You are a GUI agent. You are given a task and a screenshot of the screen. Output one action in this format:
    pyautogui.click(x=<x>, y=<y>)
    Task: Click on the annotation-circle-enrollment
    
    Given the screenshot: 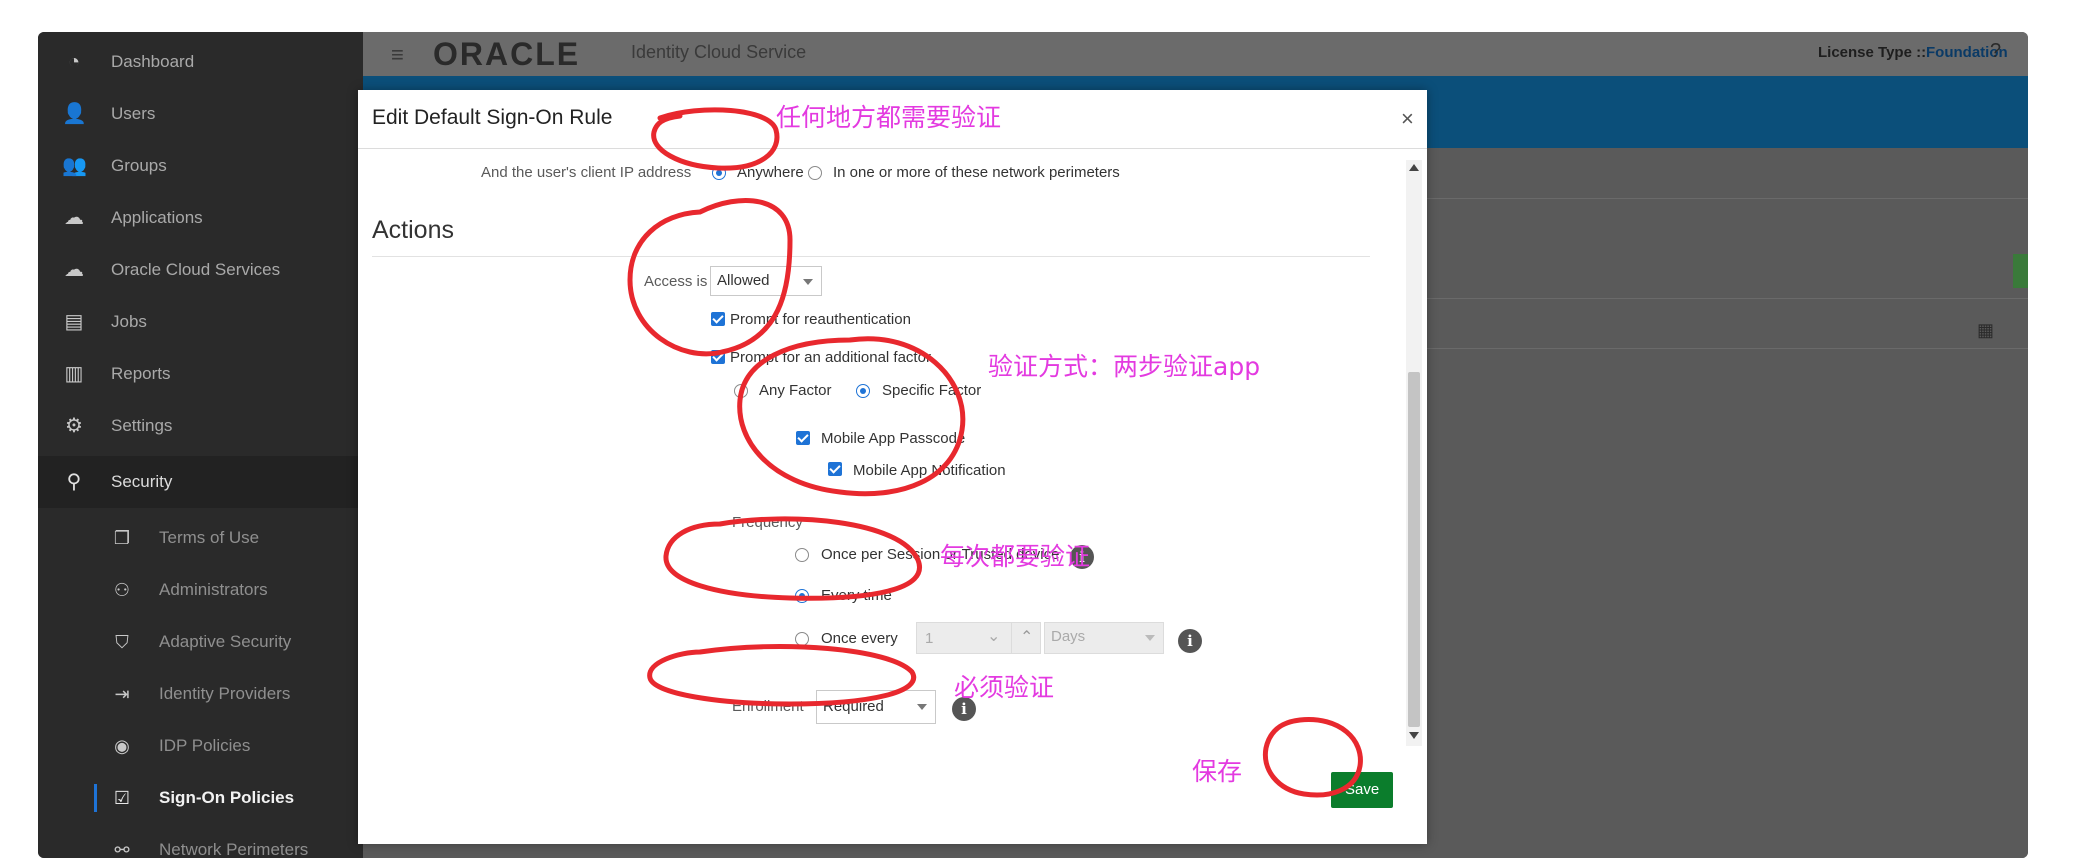 What is the action you would take?
    pyautogui.click(x=782, y=675)
    